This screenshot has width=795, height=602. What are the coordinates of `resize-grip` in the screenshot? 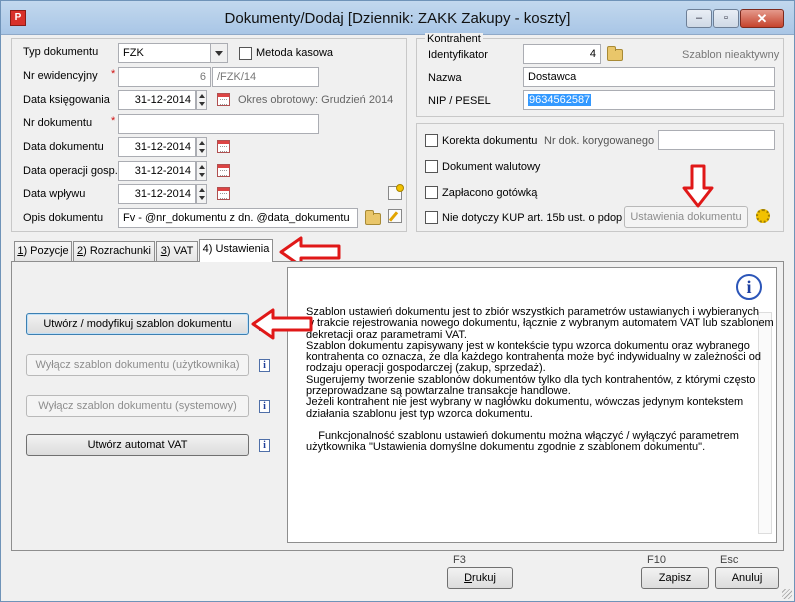 It's located at (787, 594).